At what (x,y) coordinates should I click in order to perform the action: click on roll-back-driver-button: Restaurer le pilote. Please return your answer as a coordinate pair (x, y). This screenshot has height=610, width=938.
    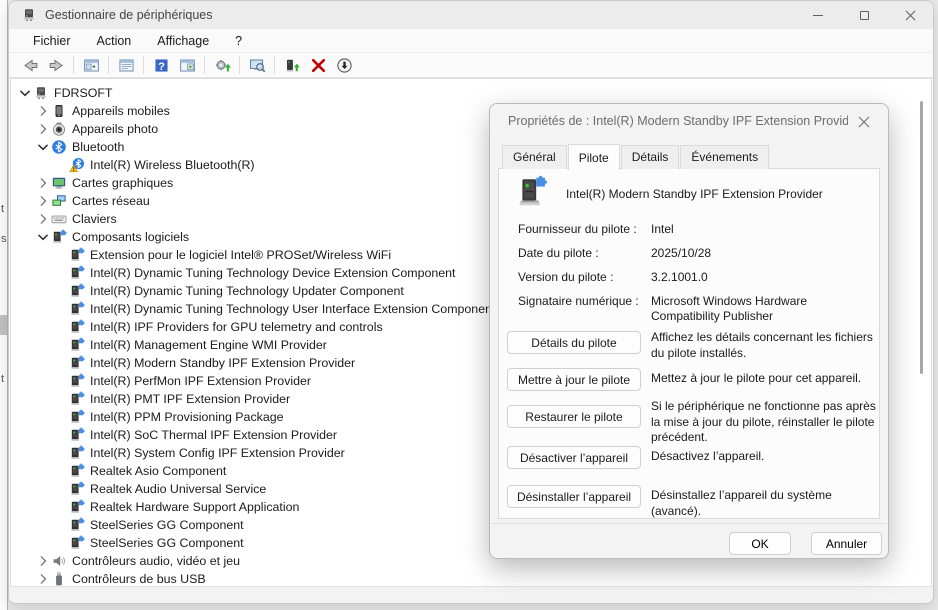
    Looking at the image, I should click on (574, 416).